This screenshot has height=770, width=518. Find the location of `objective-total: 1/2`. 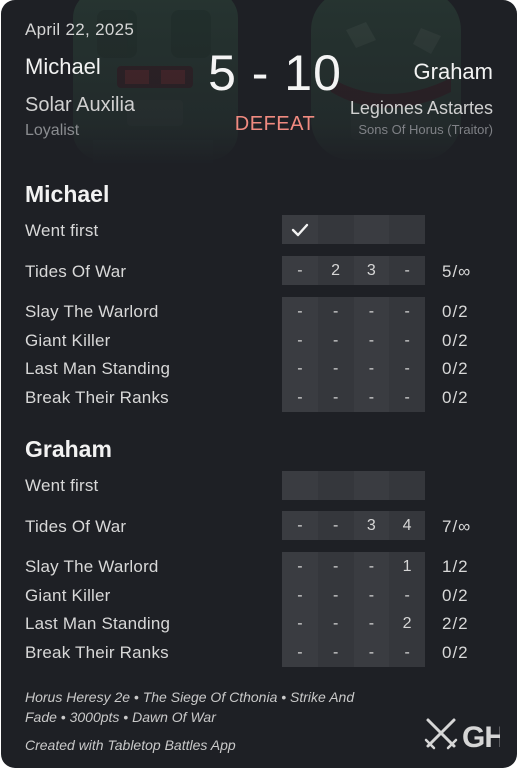

objective-total: 1/2 is located at coordinates (455, 566).